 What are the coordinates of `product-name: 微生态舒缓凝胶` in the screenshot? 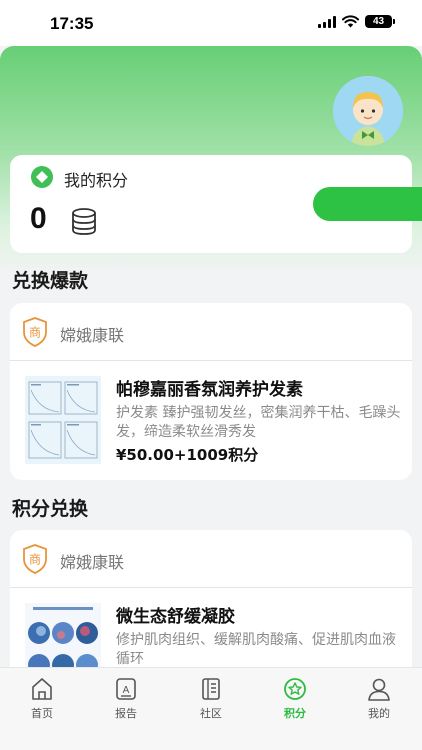 It's located at (175, 617).